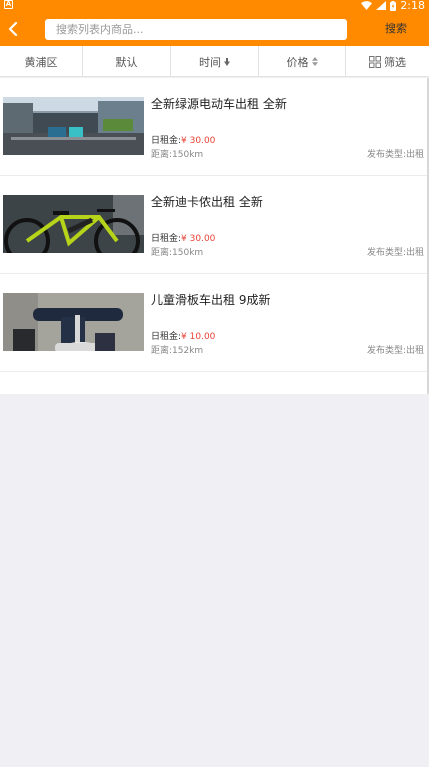 This screenshot has height=767, width=429. Describe the element at coordinates (210, 62) in the screenshot. I see `filter-time-label: 时间` at that location.